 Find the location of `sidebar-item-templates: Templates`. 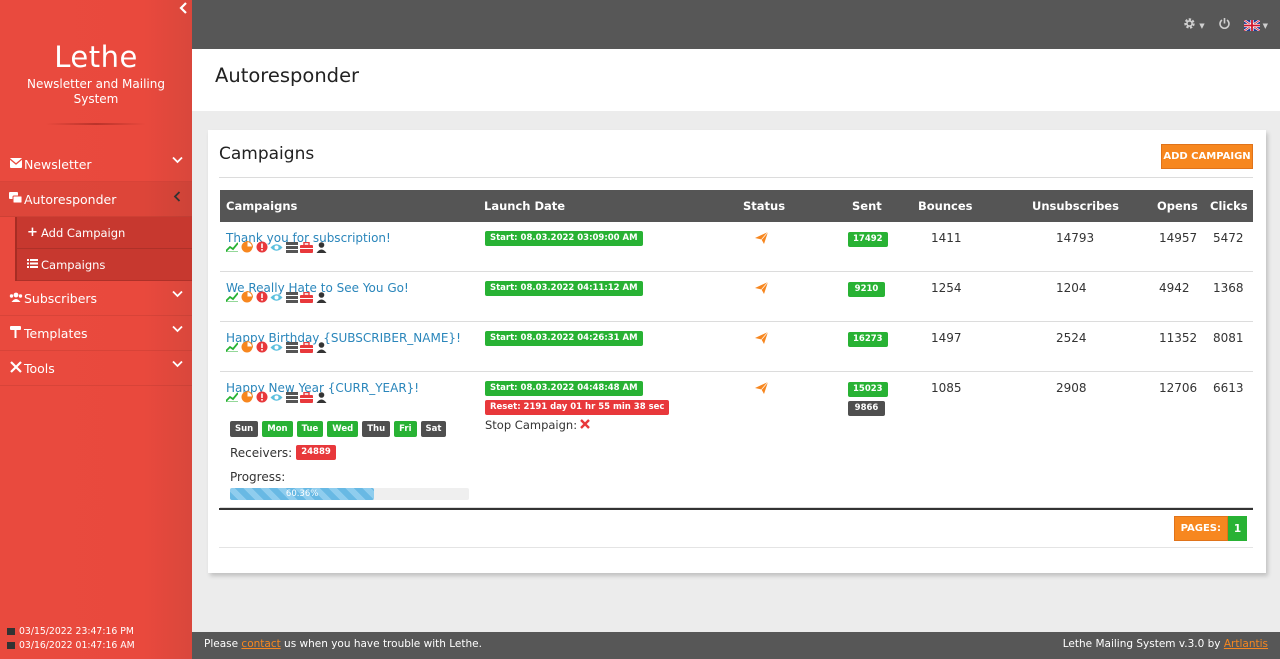

sidebar-item-templates: Templates is located at coordinates (96, 333).